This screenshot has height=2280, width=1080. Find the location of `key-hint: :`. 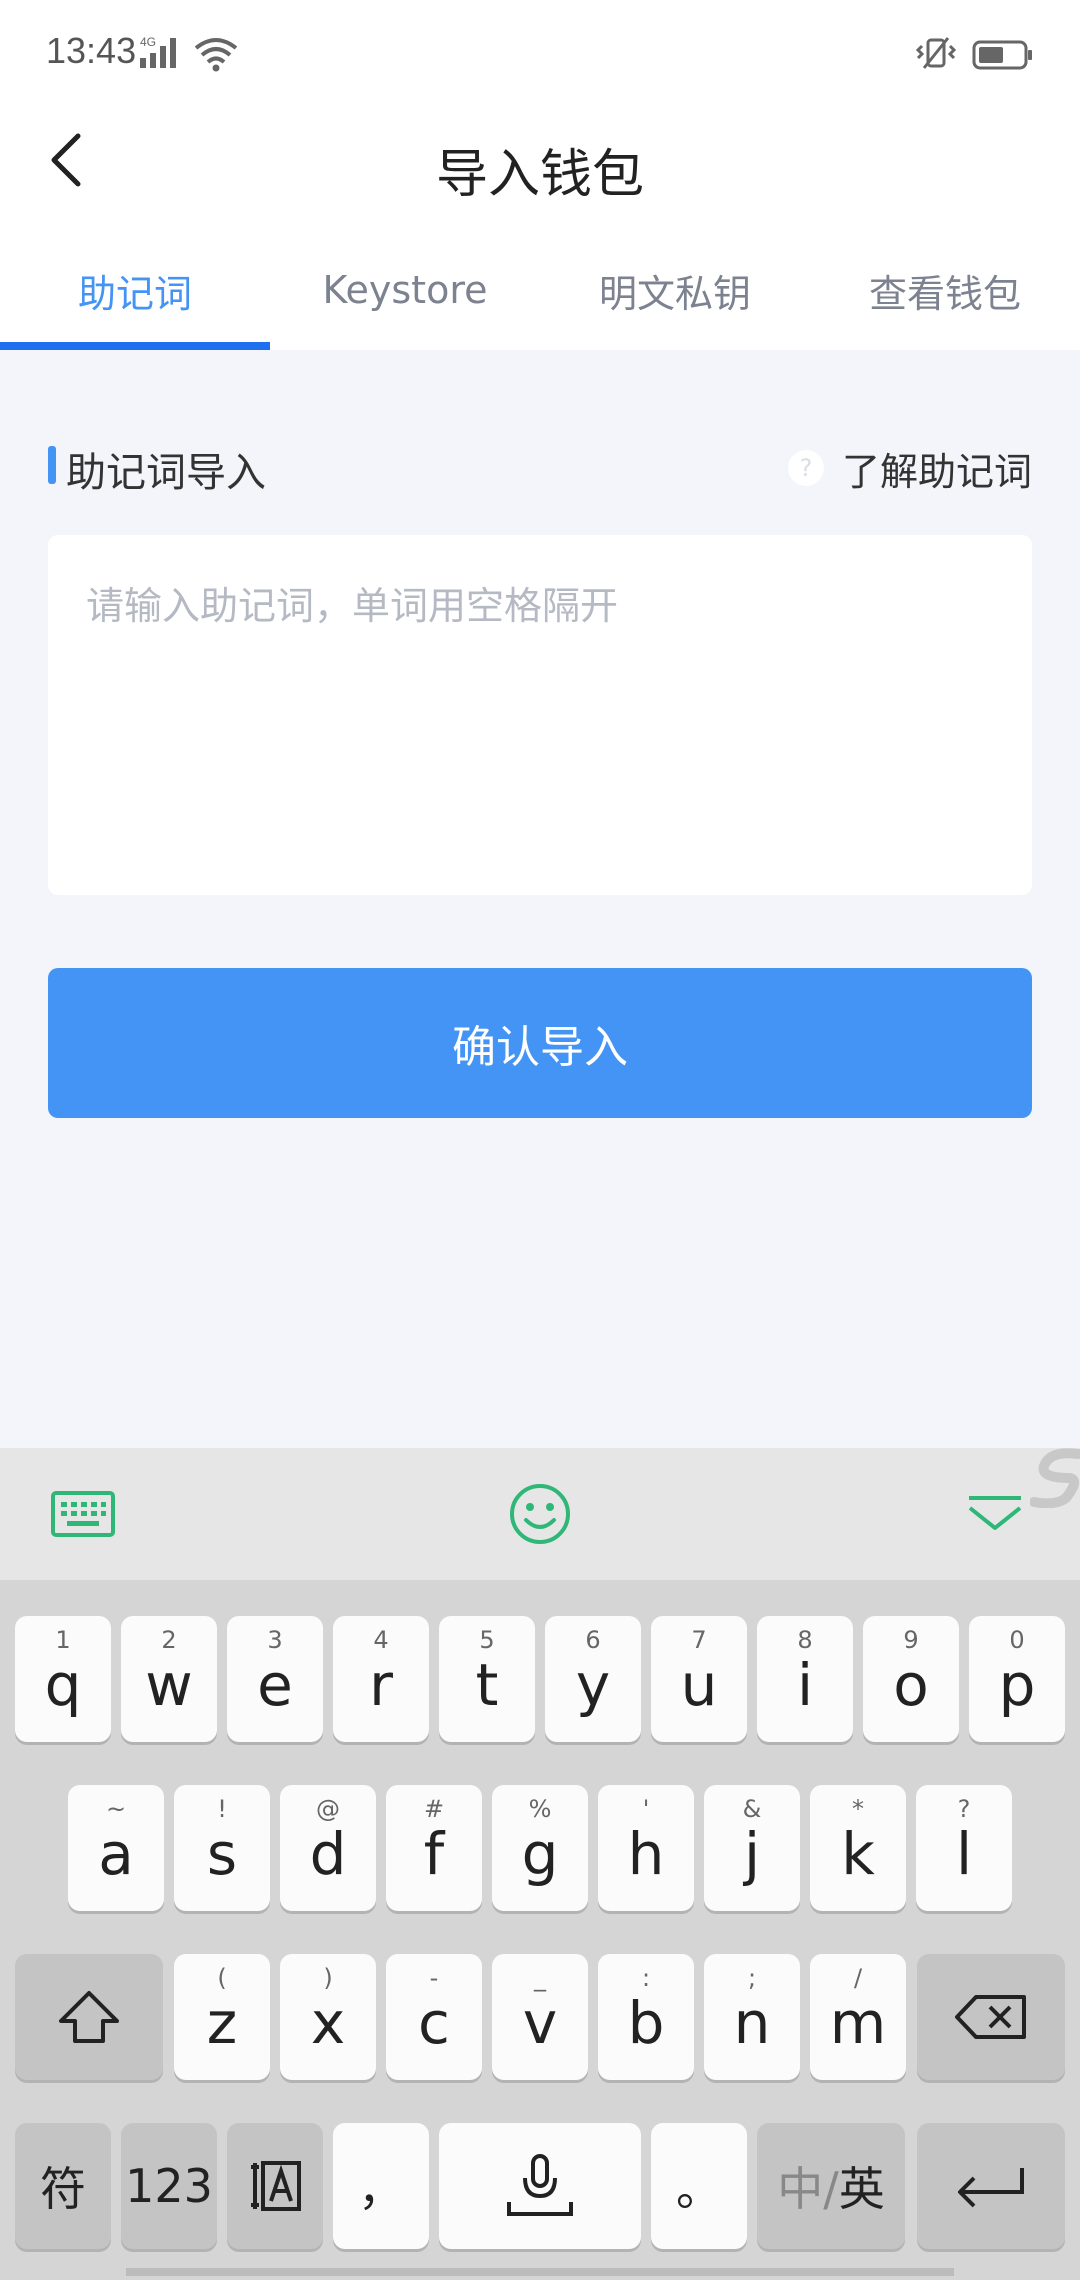

key-hint: : is located at coordinates (646, 1978).